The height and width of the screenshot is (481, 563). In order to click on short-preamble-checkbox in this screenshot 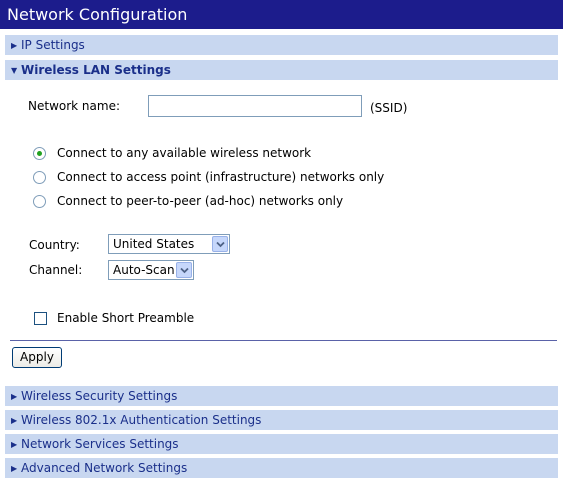, I will do `click(40, 318)`.